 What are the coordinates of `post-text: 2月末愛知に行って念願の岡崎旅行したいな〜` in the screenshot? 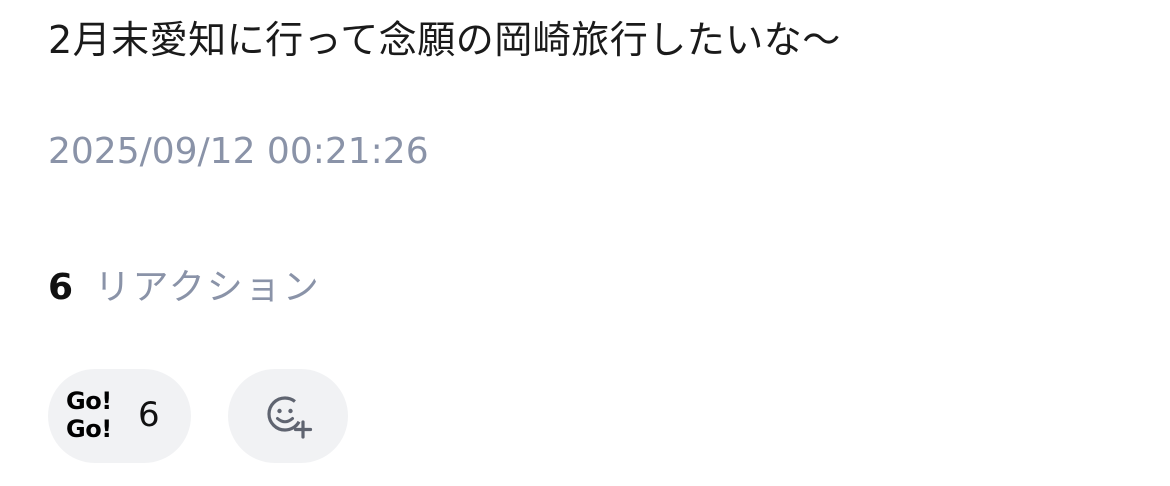 It's located at (444, 40).